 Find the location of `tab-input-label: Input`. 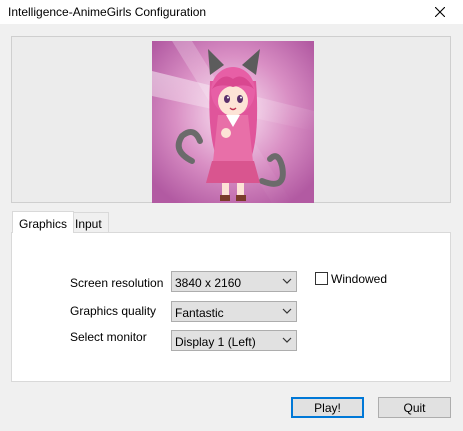

tab-input-label: Input is located at coordinates (88, 224).